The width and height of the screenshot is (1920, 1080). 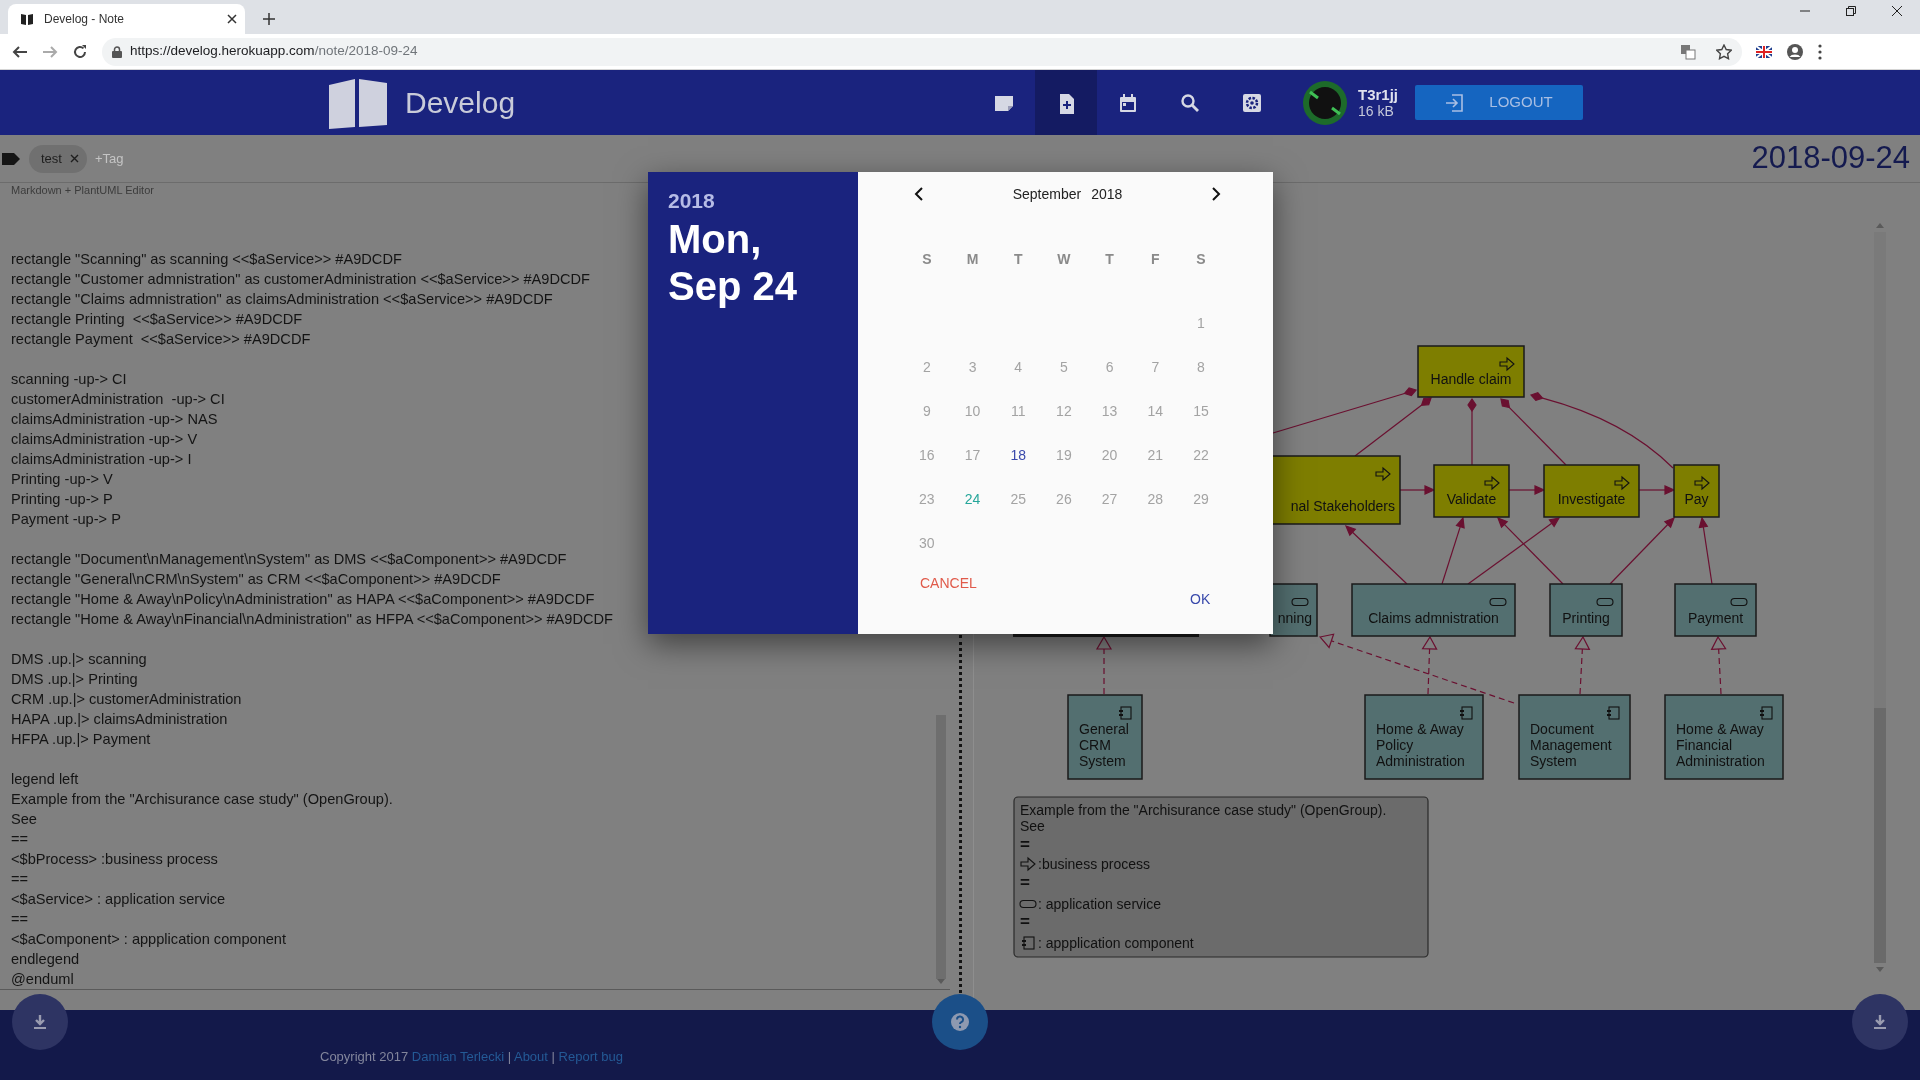 I want to click on profile-icon, so click(x=1795, y=51).